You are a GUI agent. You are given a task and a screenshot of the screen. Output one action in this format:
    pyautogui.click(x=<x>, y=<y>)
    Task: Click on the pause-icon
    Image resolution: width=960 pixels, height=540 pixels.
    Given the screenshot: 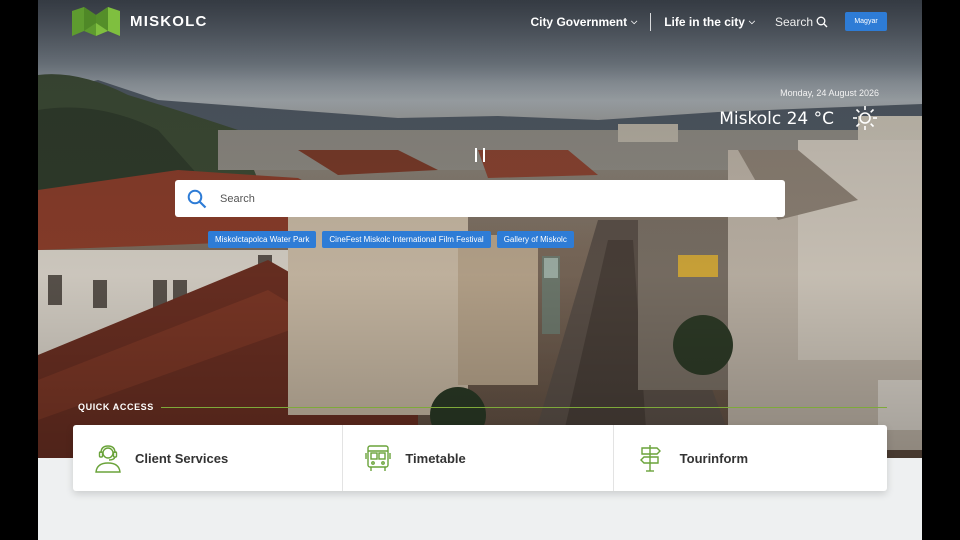 What is the action you would take?
    pyautogui.click(x=480, y=155)
    